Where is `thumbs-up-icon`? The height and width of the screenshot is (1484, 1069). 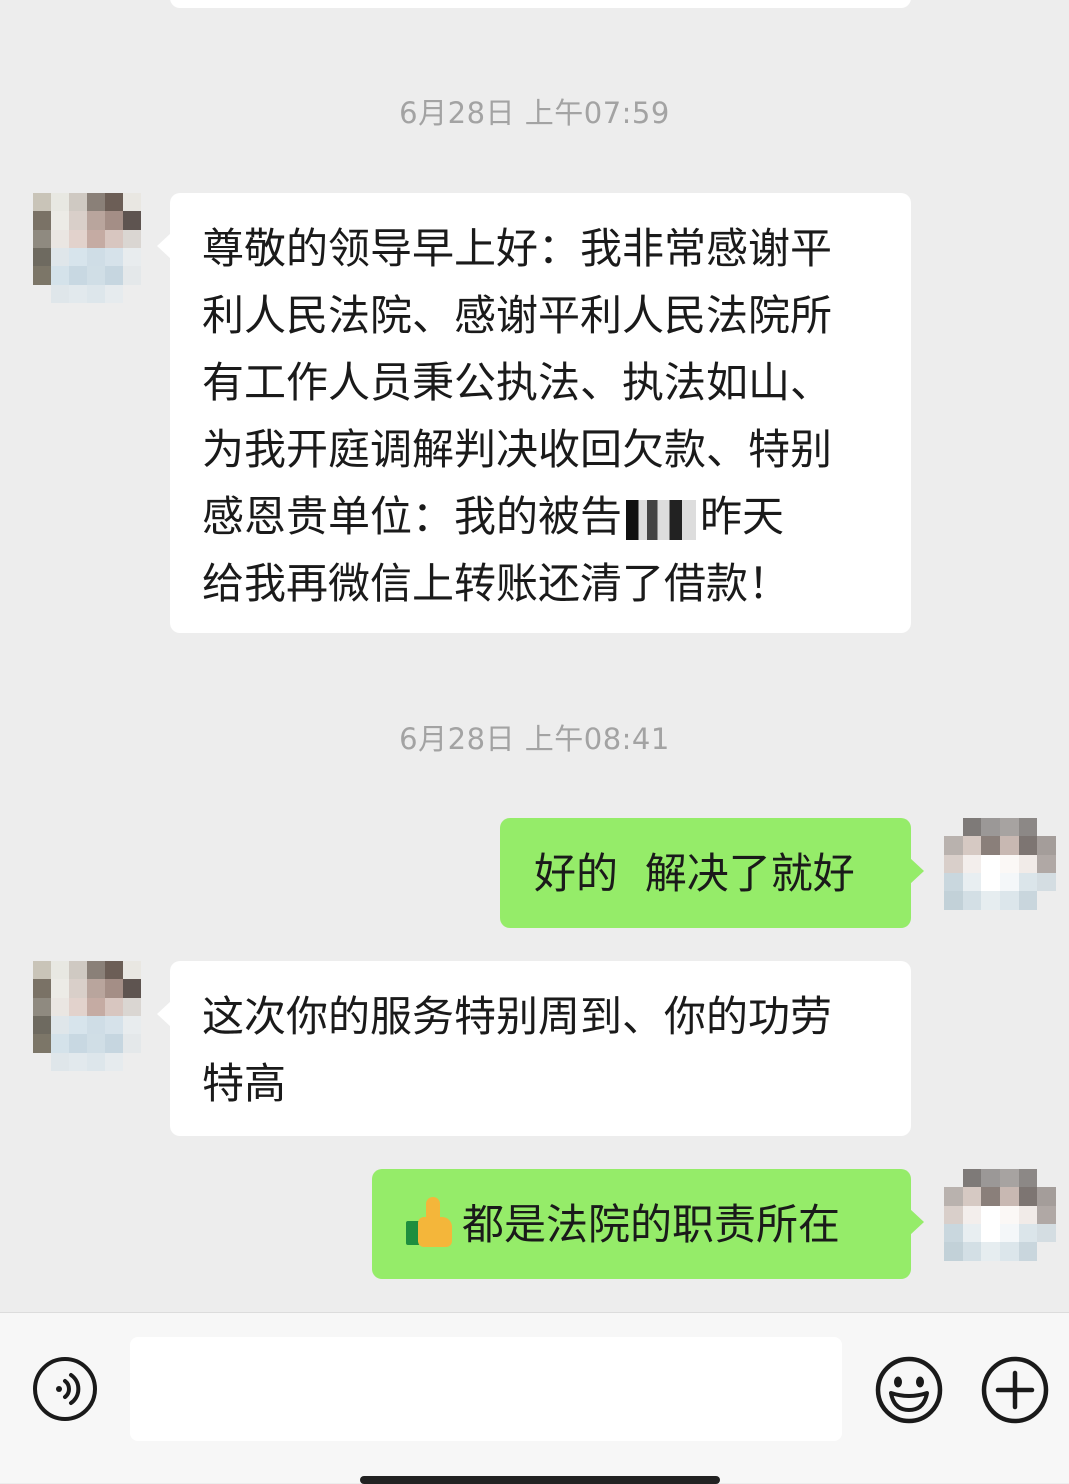 thumbs-up-icon is located at coordinates (431, 1222).